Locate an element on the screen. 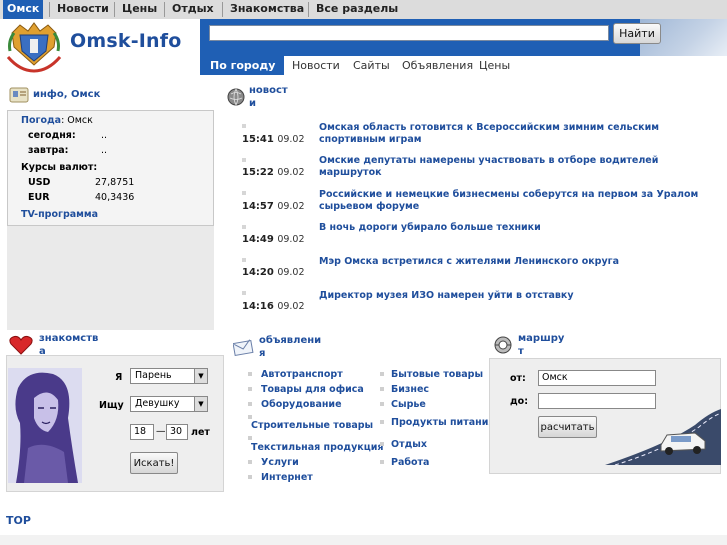 The image size is (727, 545). topnav-leisure: Отдых is located at coordinates (193, 9).